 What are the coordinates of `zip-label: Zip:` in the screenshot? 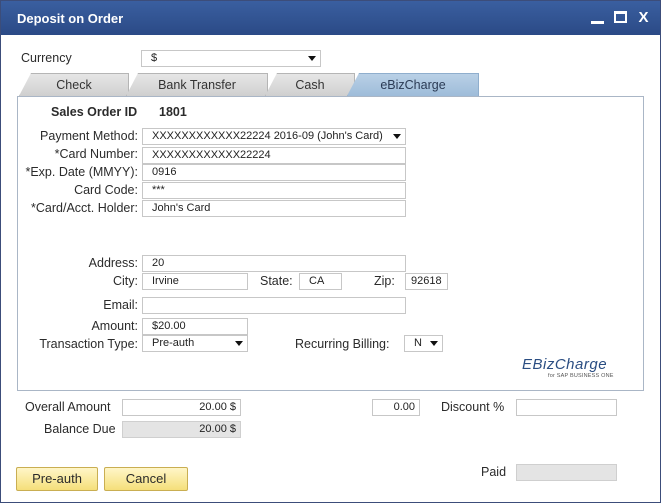 It's located at (384, 281).